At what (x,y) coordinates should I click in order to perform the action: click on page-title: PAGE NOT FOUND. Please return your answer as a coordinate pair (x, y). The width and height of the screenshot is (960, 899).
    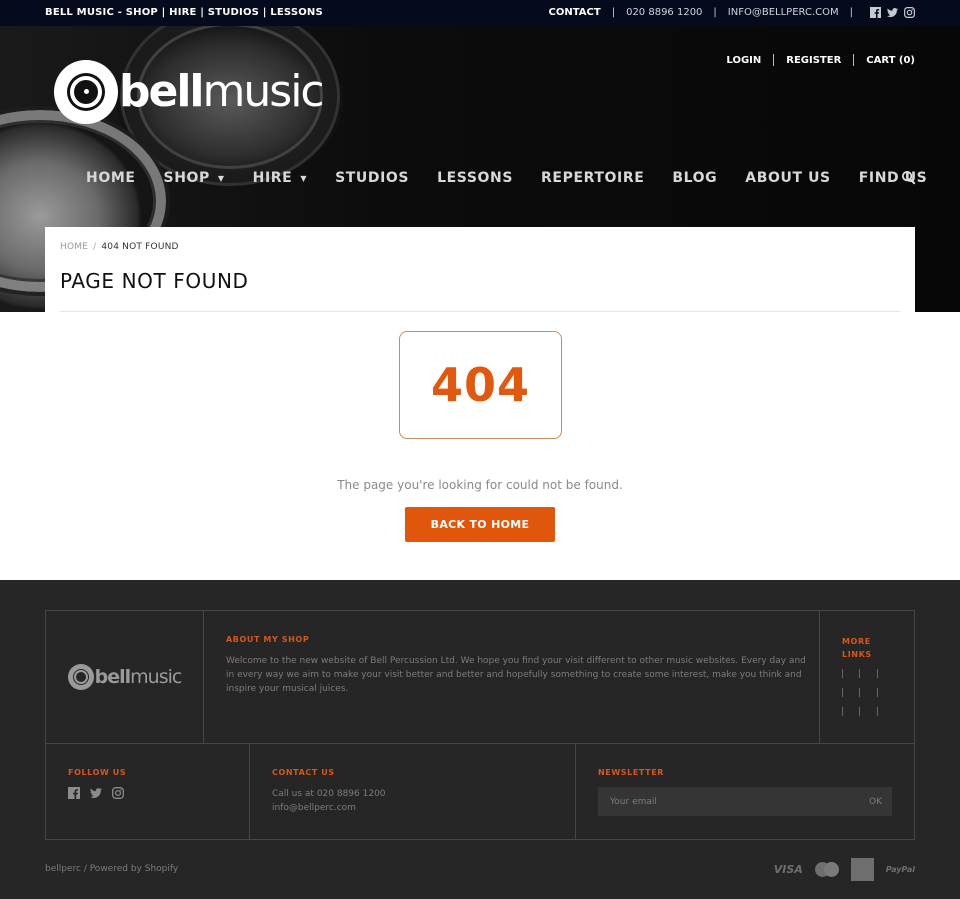
    Looking at the image, I should click on (154, 281).